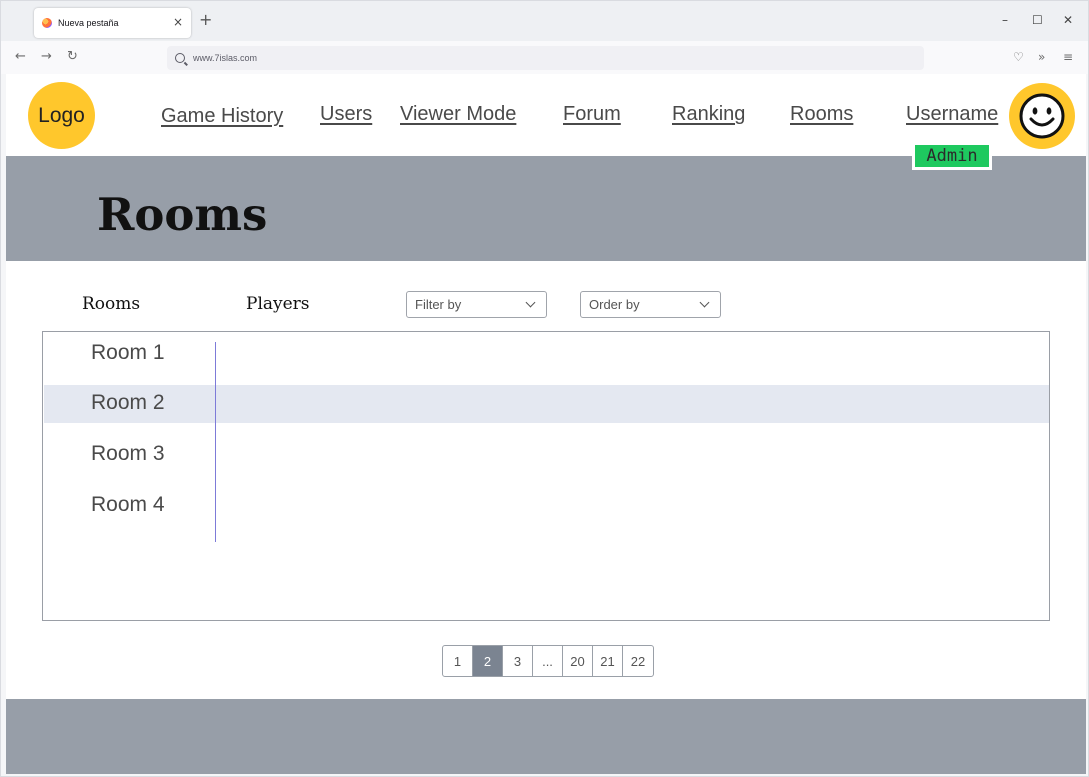 Image resolution: width=1089 pixels, height=777 pixels. What do you see at coordinates (545, 58) in the screenshot?
I see `url-bar: www.7islas.com` at bounding box center [545, 58].